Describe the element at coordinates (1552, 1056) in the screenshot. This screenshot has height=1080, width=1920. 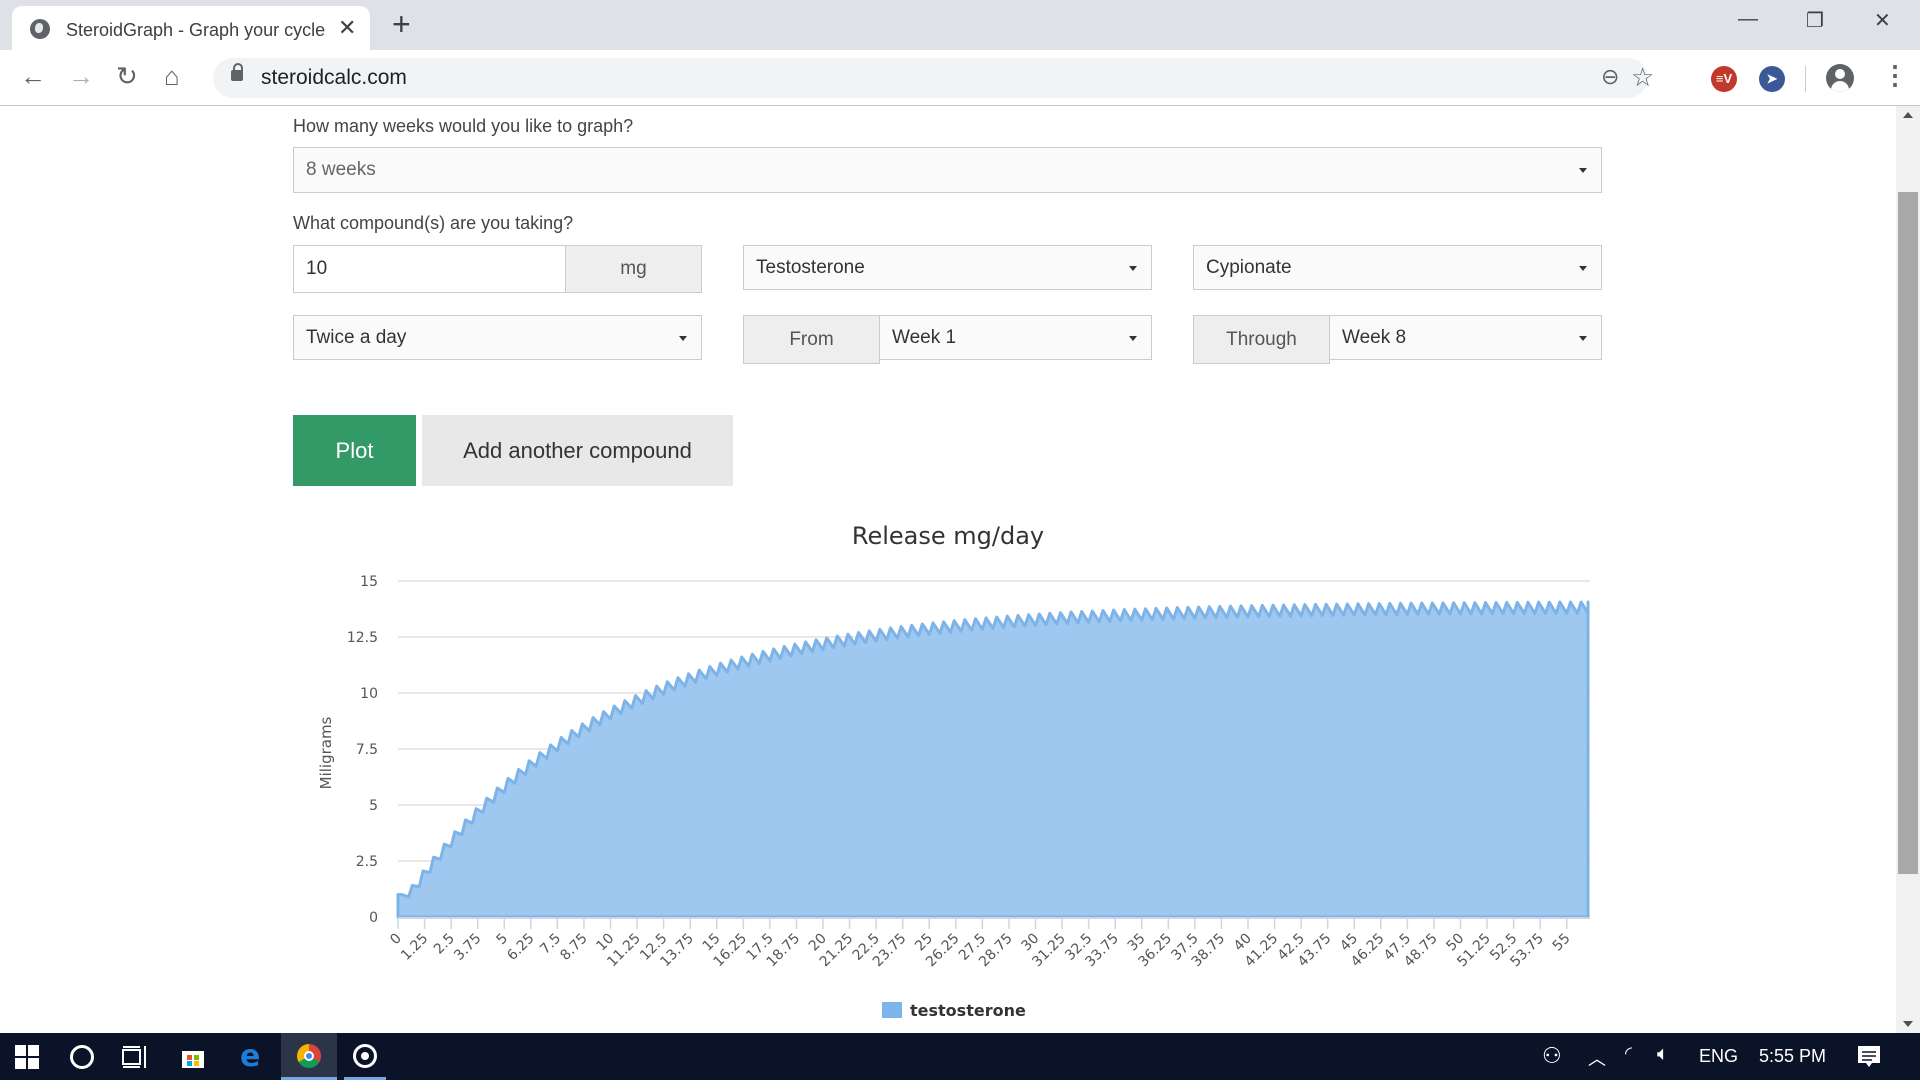
I see `people-icon: ⚇` at that location.